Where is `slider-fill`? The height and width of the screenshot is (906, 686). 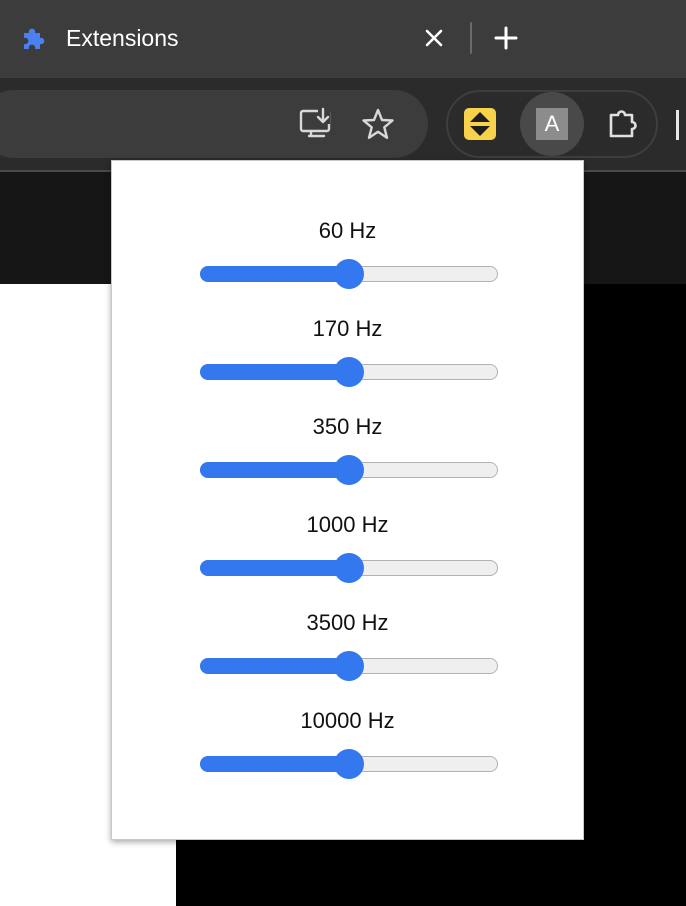 slider-fill is located at coordinates (274, 764).